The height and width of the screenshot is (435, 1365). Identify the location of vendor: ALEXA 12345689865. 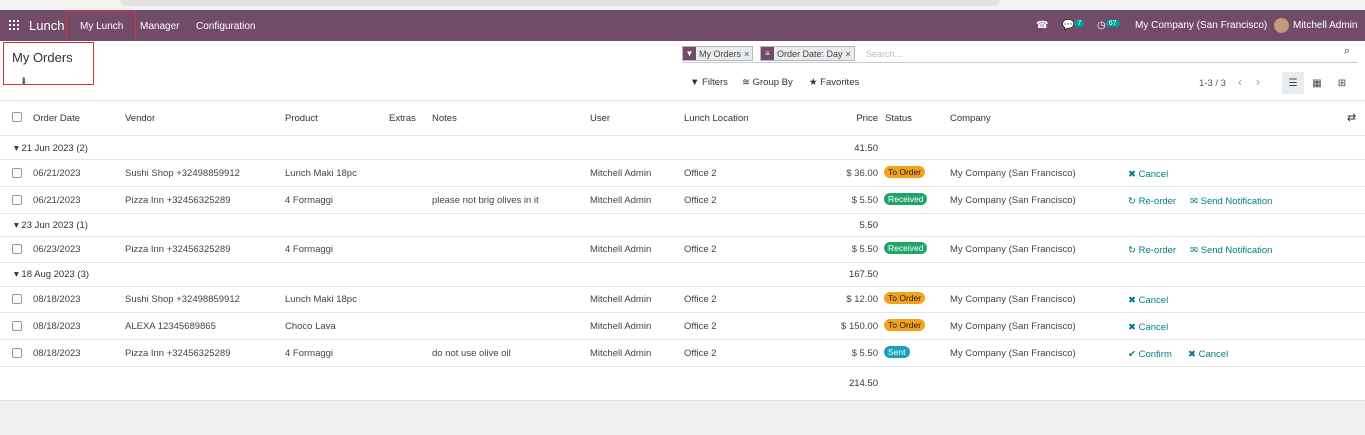
(170, 326).